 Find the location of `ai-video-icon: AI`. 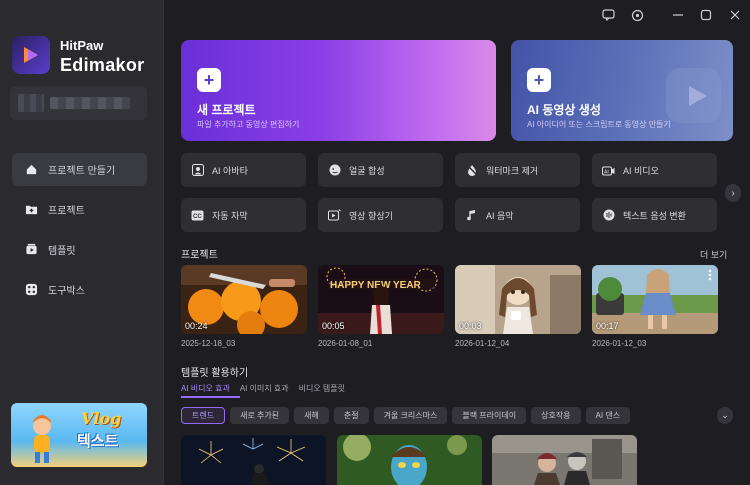

ai-video-icon: AI is located at coordinates (608, 170).